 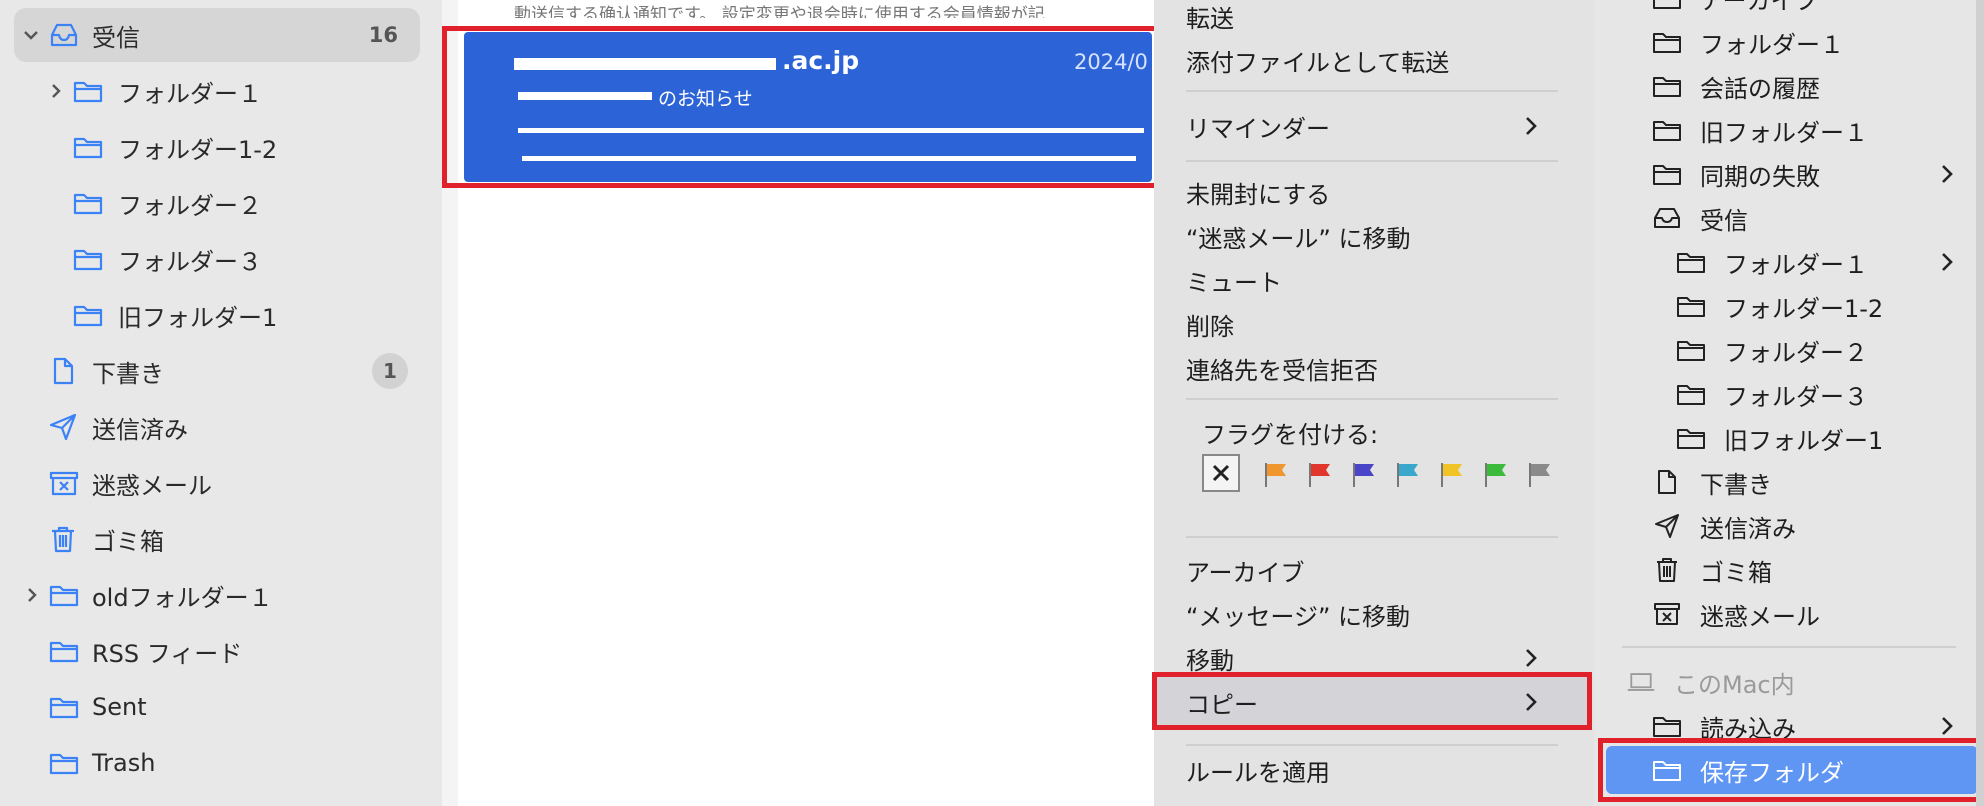 I want to click on clear-flag-button, so click(x=1221, y=473).